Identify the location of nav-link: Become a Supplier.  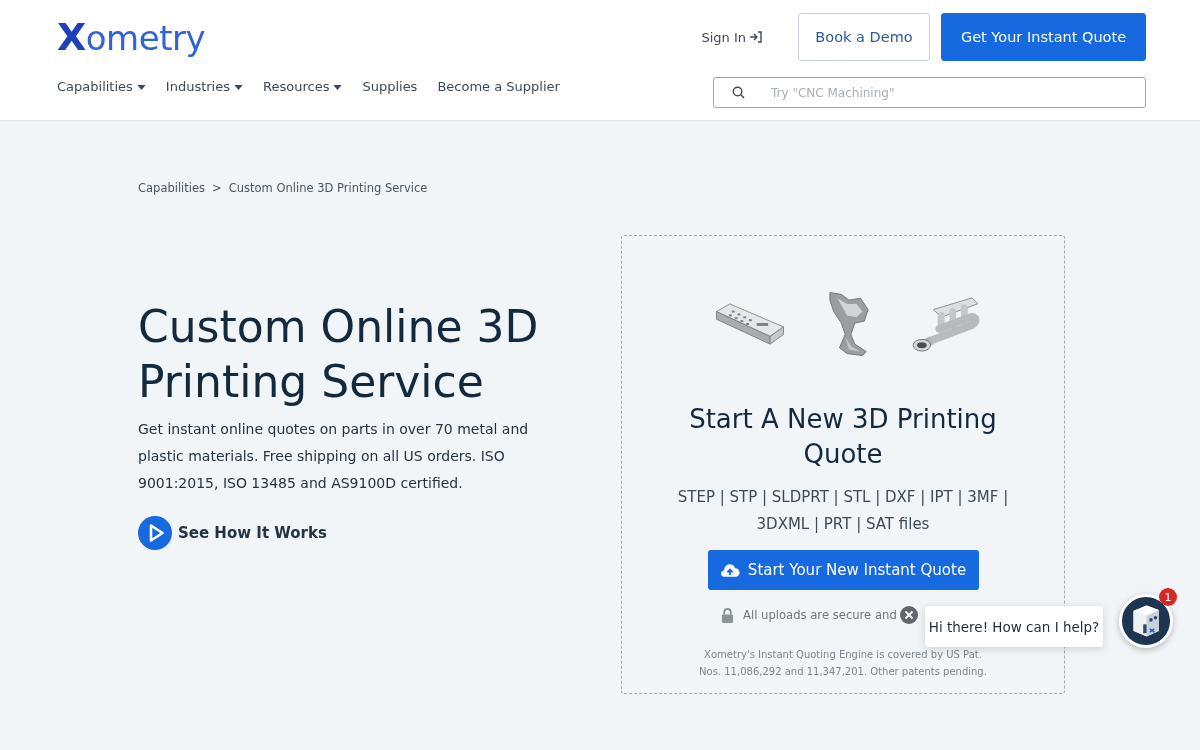
(498, 87).